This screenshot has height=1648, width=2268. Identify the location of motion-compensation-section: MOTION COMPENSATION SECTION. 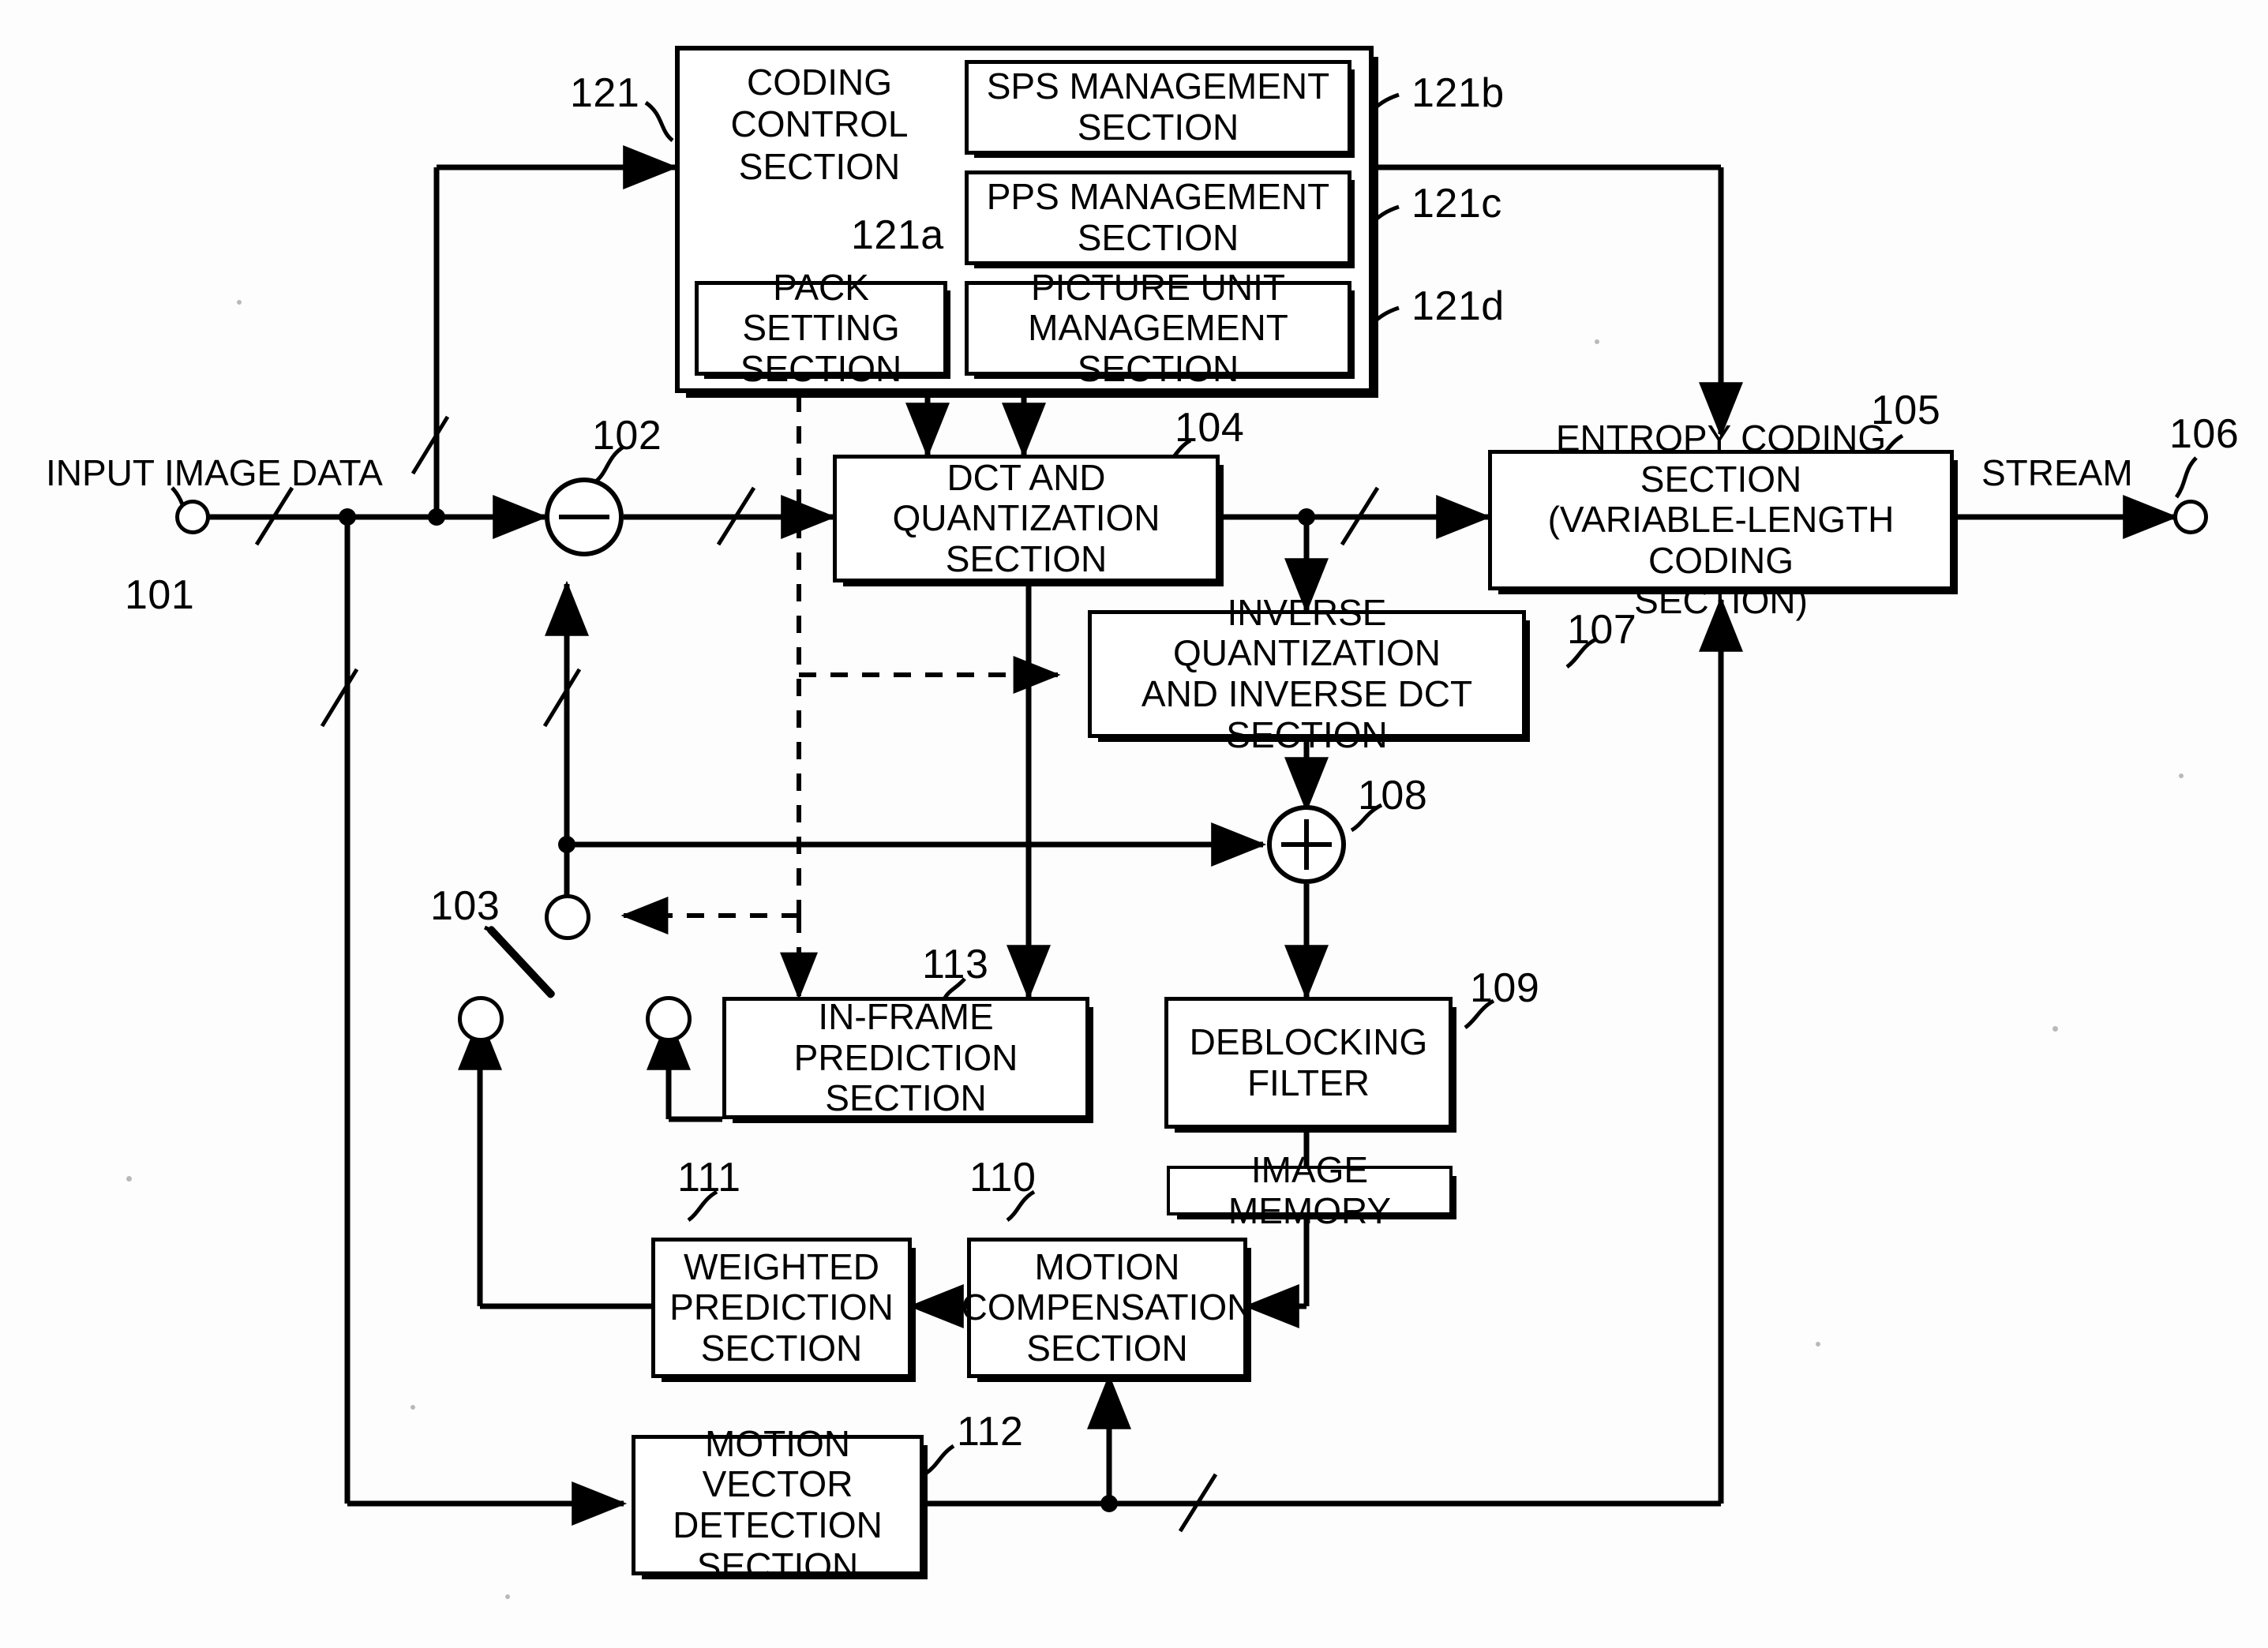
(1107, 1308).